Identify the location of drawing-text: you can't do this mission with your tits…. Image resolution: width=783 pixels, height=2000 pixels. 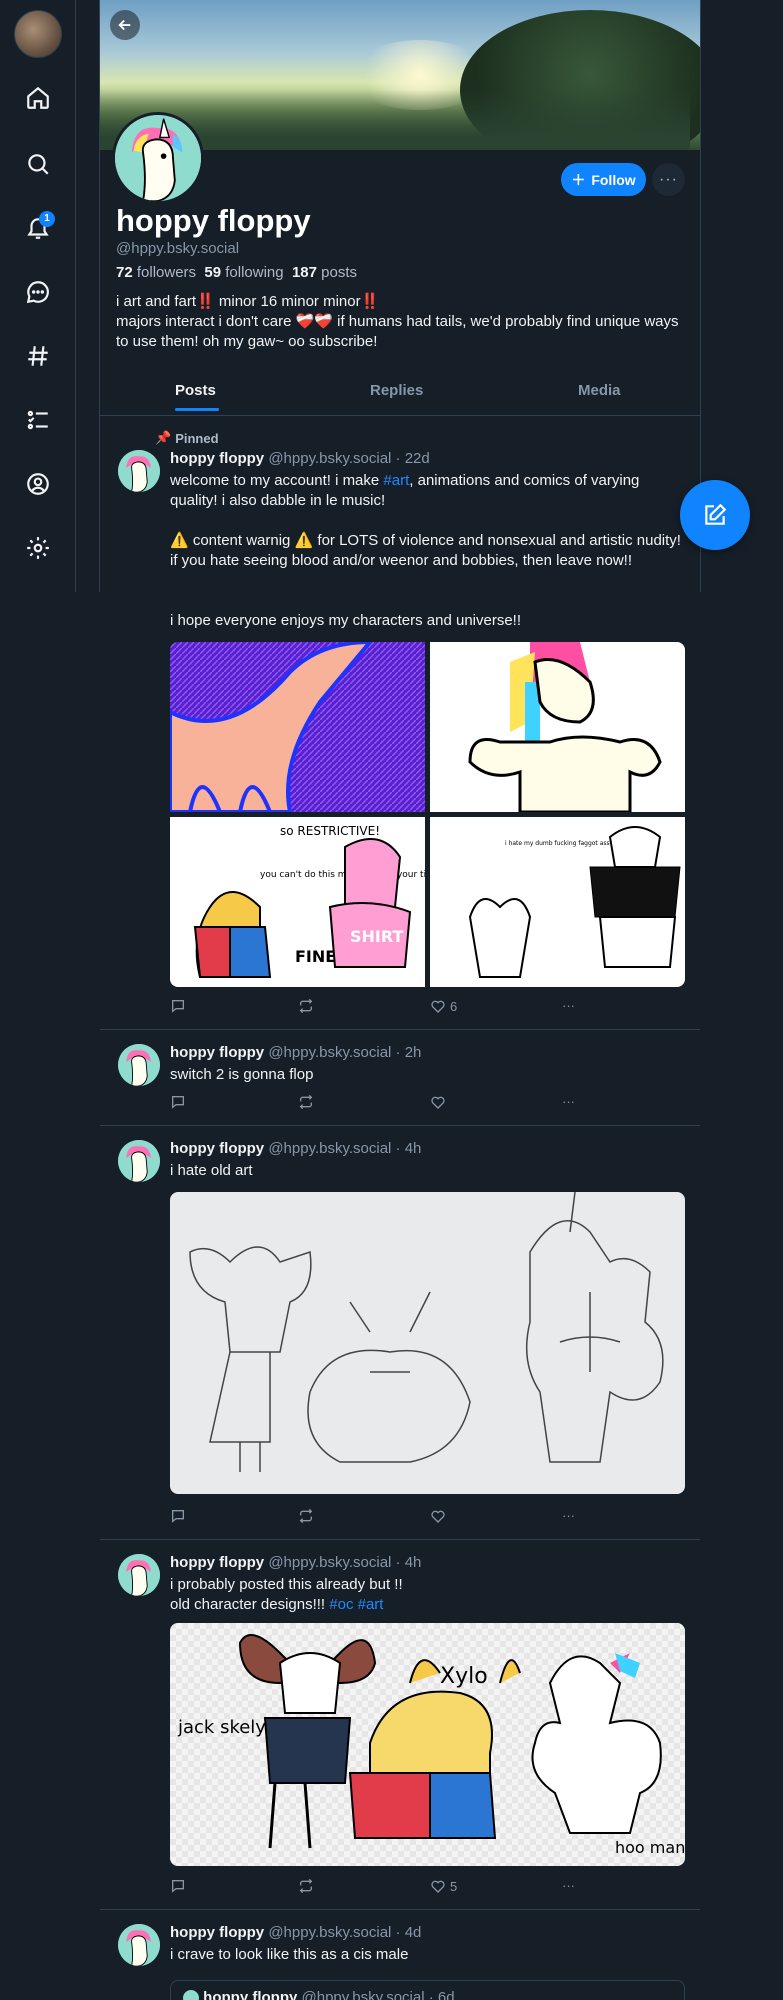
(342, 875).